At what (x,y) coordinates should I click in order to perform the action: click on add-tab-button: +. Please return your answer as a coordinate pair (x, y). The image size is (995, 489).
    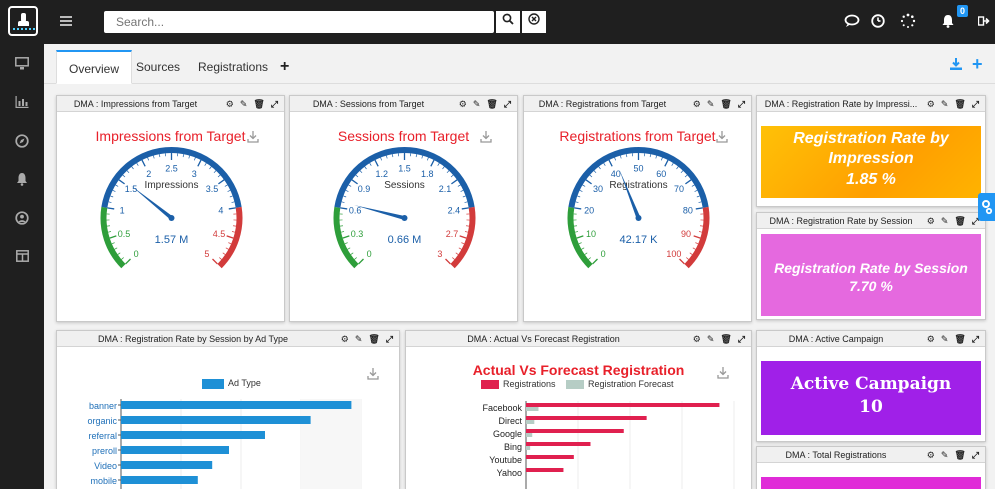
    Looking at the image, I should click on (284, 67).